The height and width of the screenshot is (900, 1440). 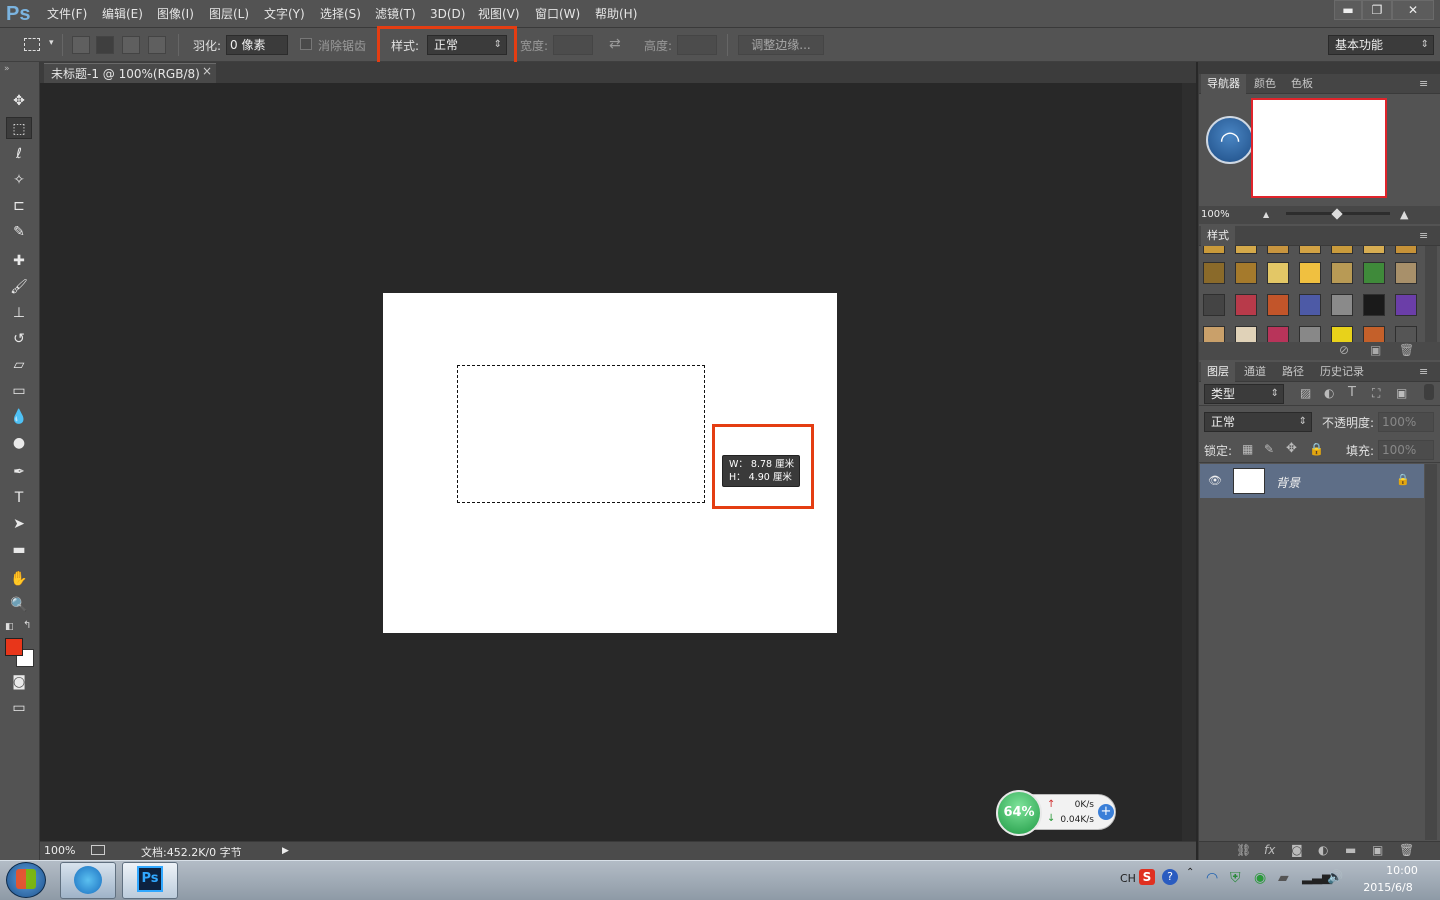 What do you see at coordinates (1401, 393) in the screenshot?
I see `filter-smart-object-icon: ▣` at bounding box center [1401, 393].